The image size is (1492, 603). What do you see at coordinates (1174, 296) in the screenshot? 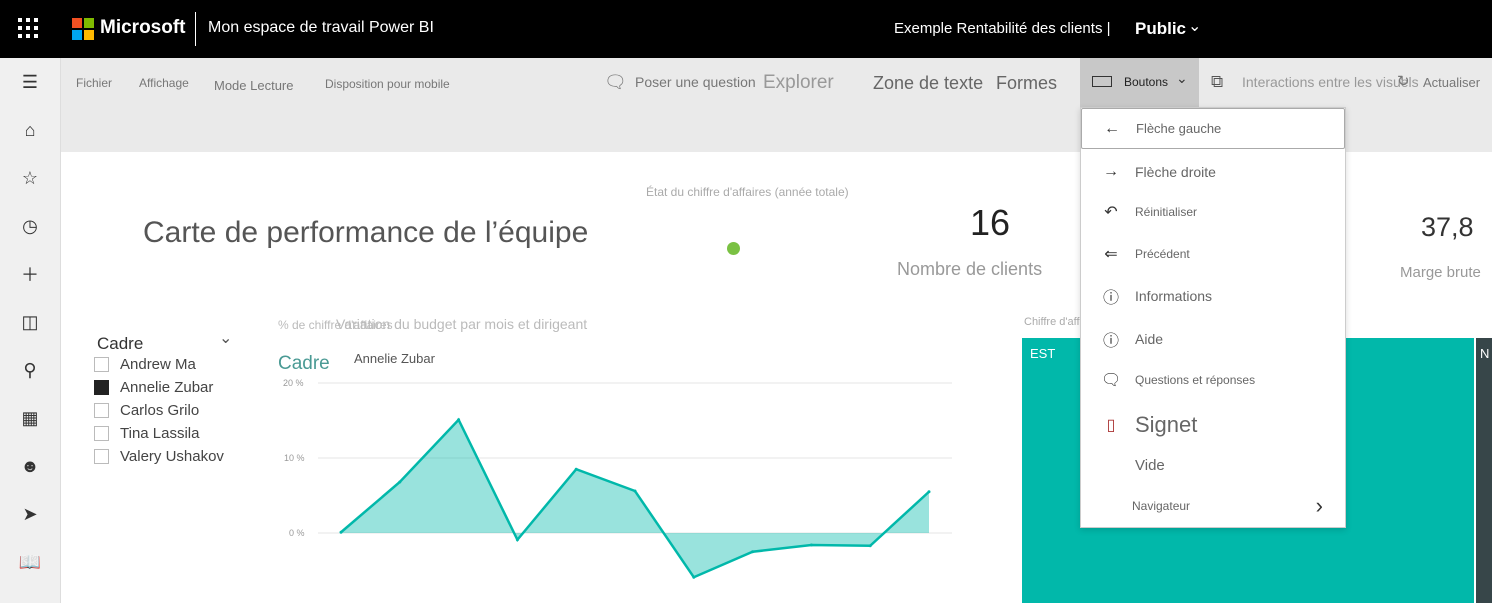
I see `menu-item-label: Informations` at bounding box center [1174, 296].